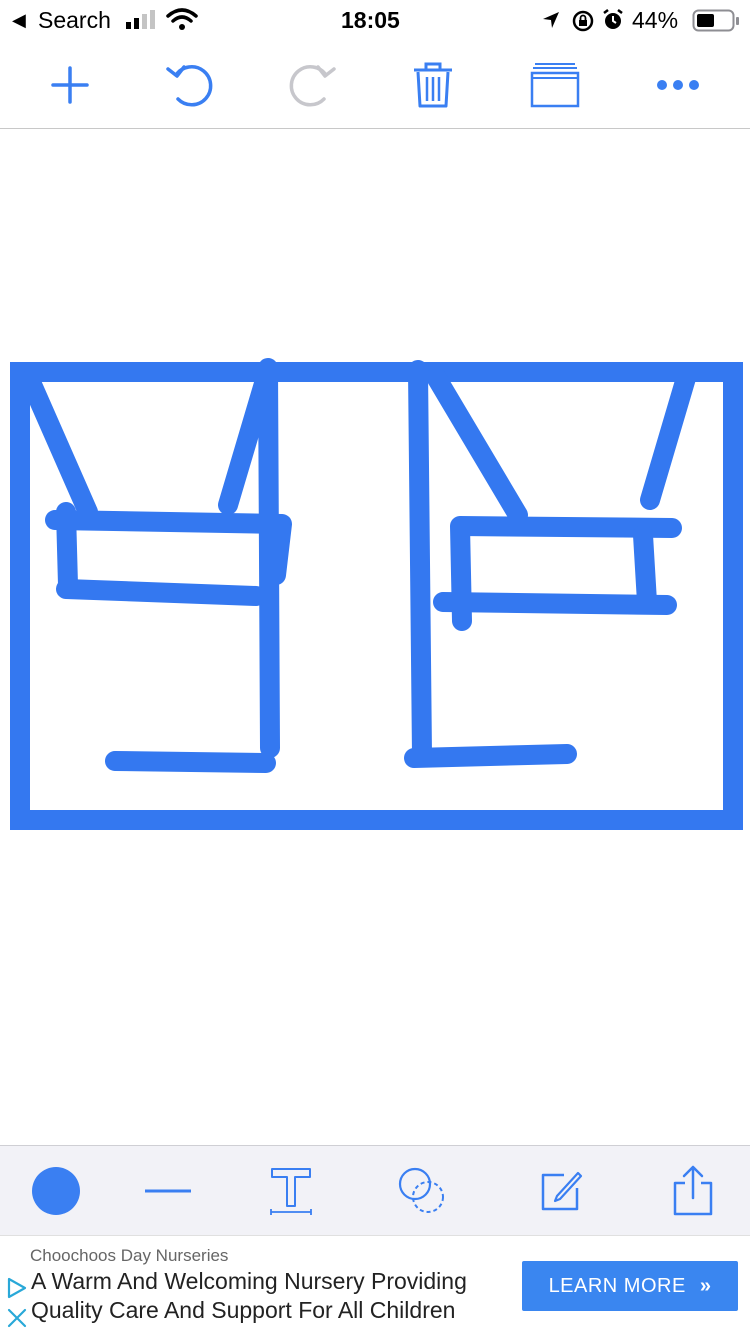 This screenshot has width=750, height=1335. I want to click on pages-icon, so click(555, 85).